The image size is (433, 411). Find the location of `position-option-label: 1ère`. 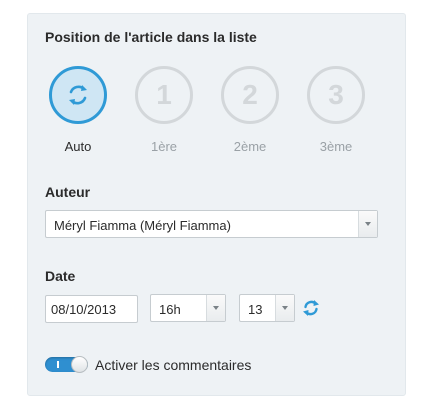

position-option-label: 1ère is located at coordinates (164, 146).